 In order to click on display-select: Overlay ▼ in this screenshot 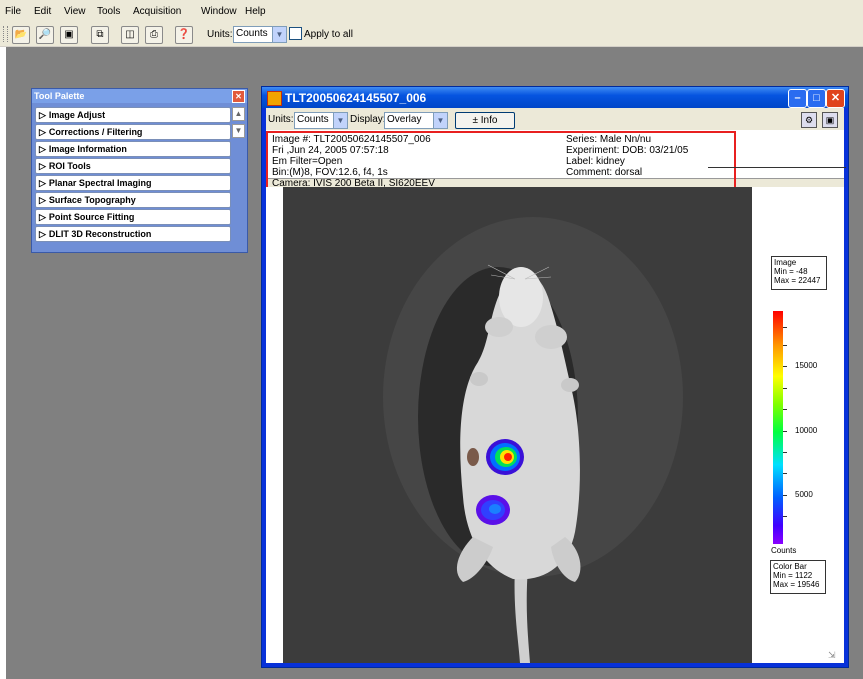, I will do `click(416, 120)`.